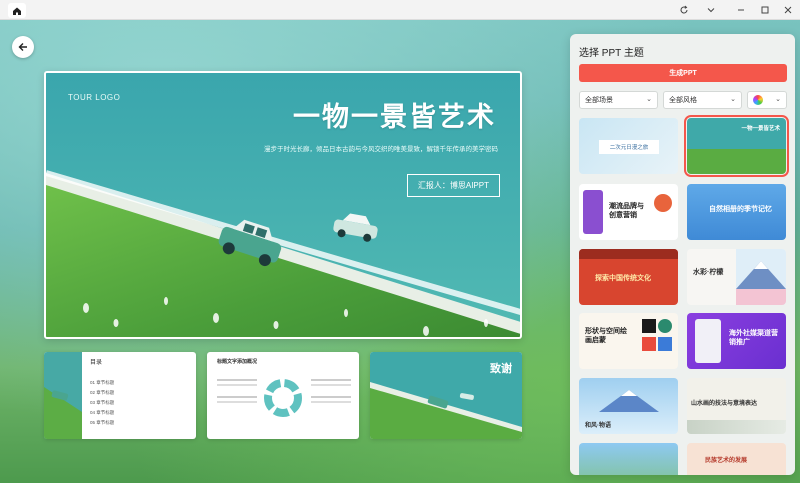  Describe the element at coordinates (741, 10) in the screenshot. I see `minimize-icon` at that location.